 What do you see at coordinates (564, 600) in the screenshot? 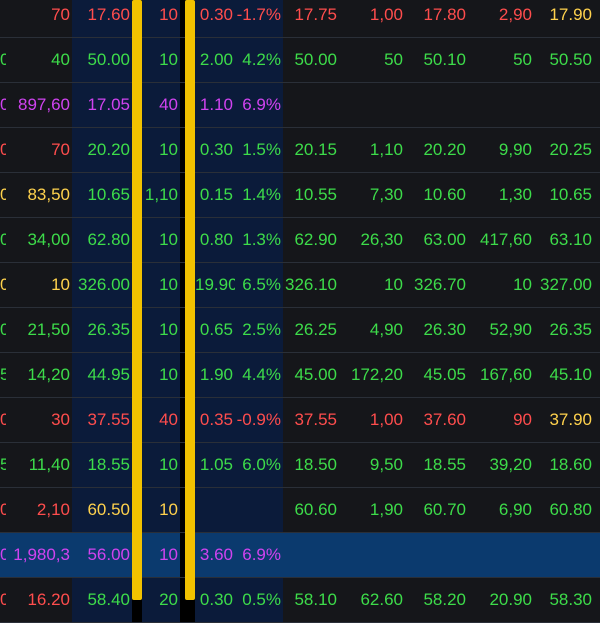
I see `cell-ask-price-2: 58.30` at bounding box center [564, 600].